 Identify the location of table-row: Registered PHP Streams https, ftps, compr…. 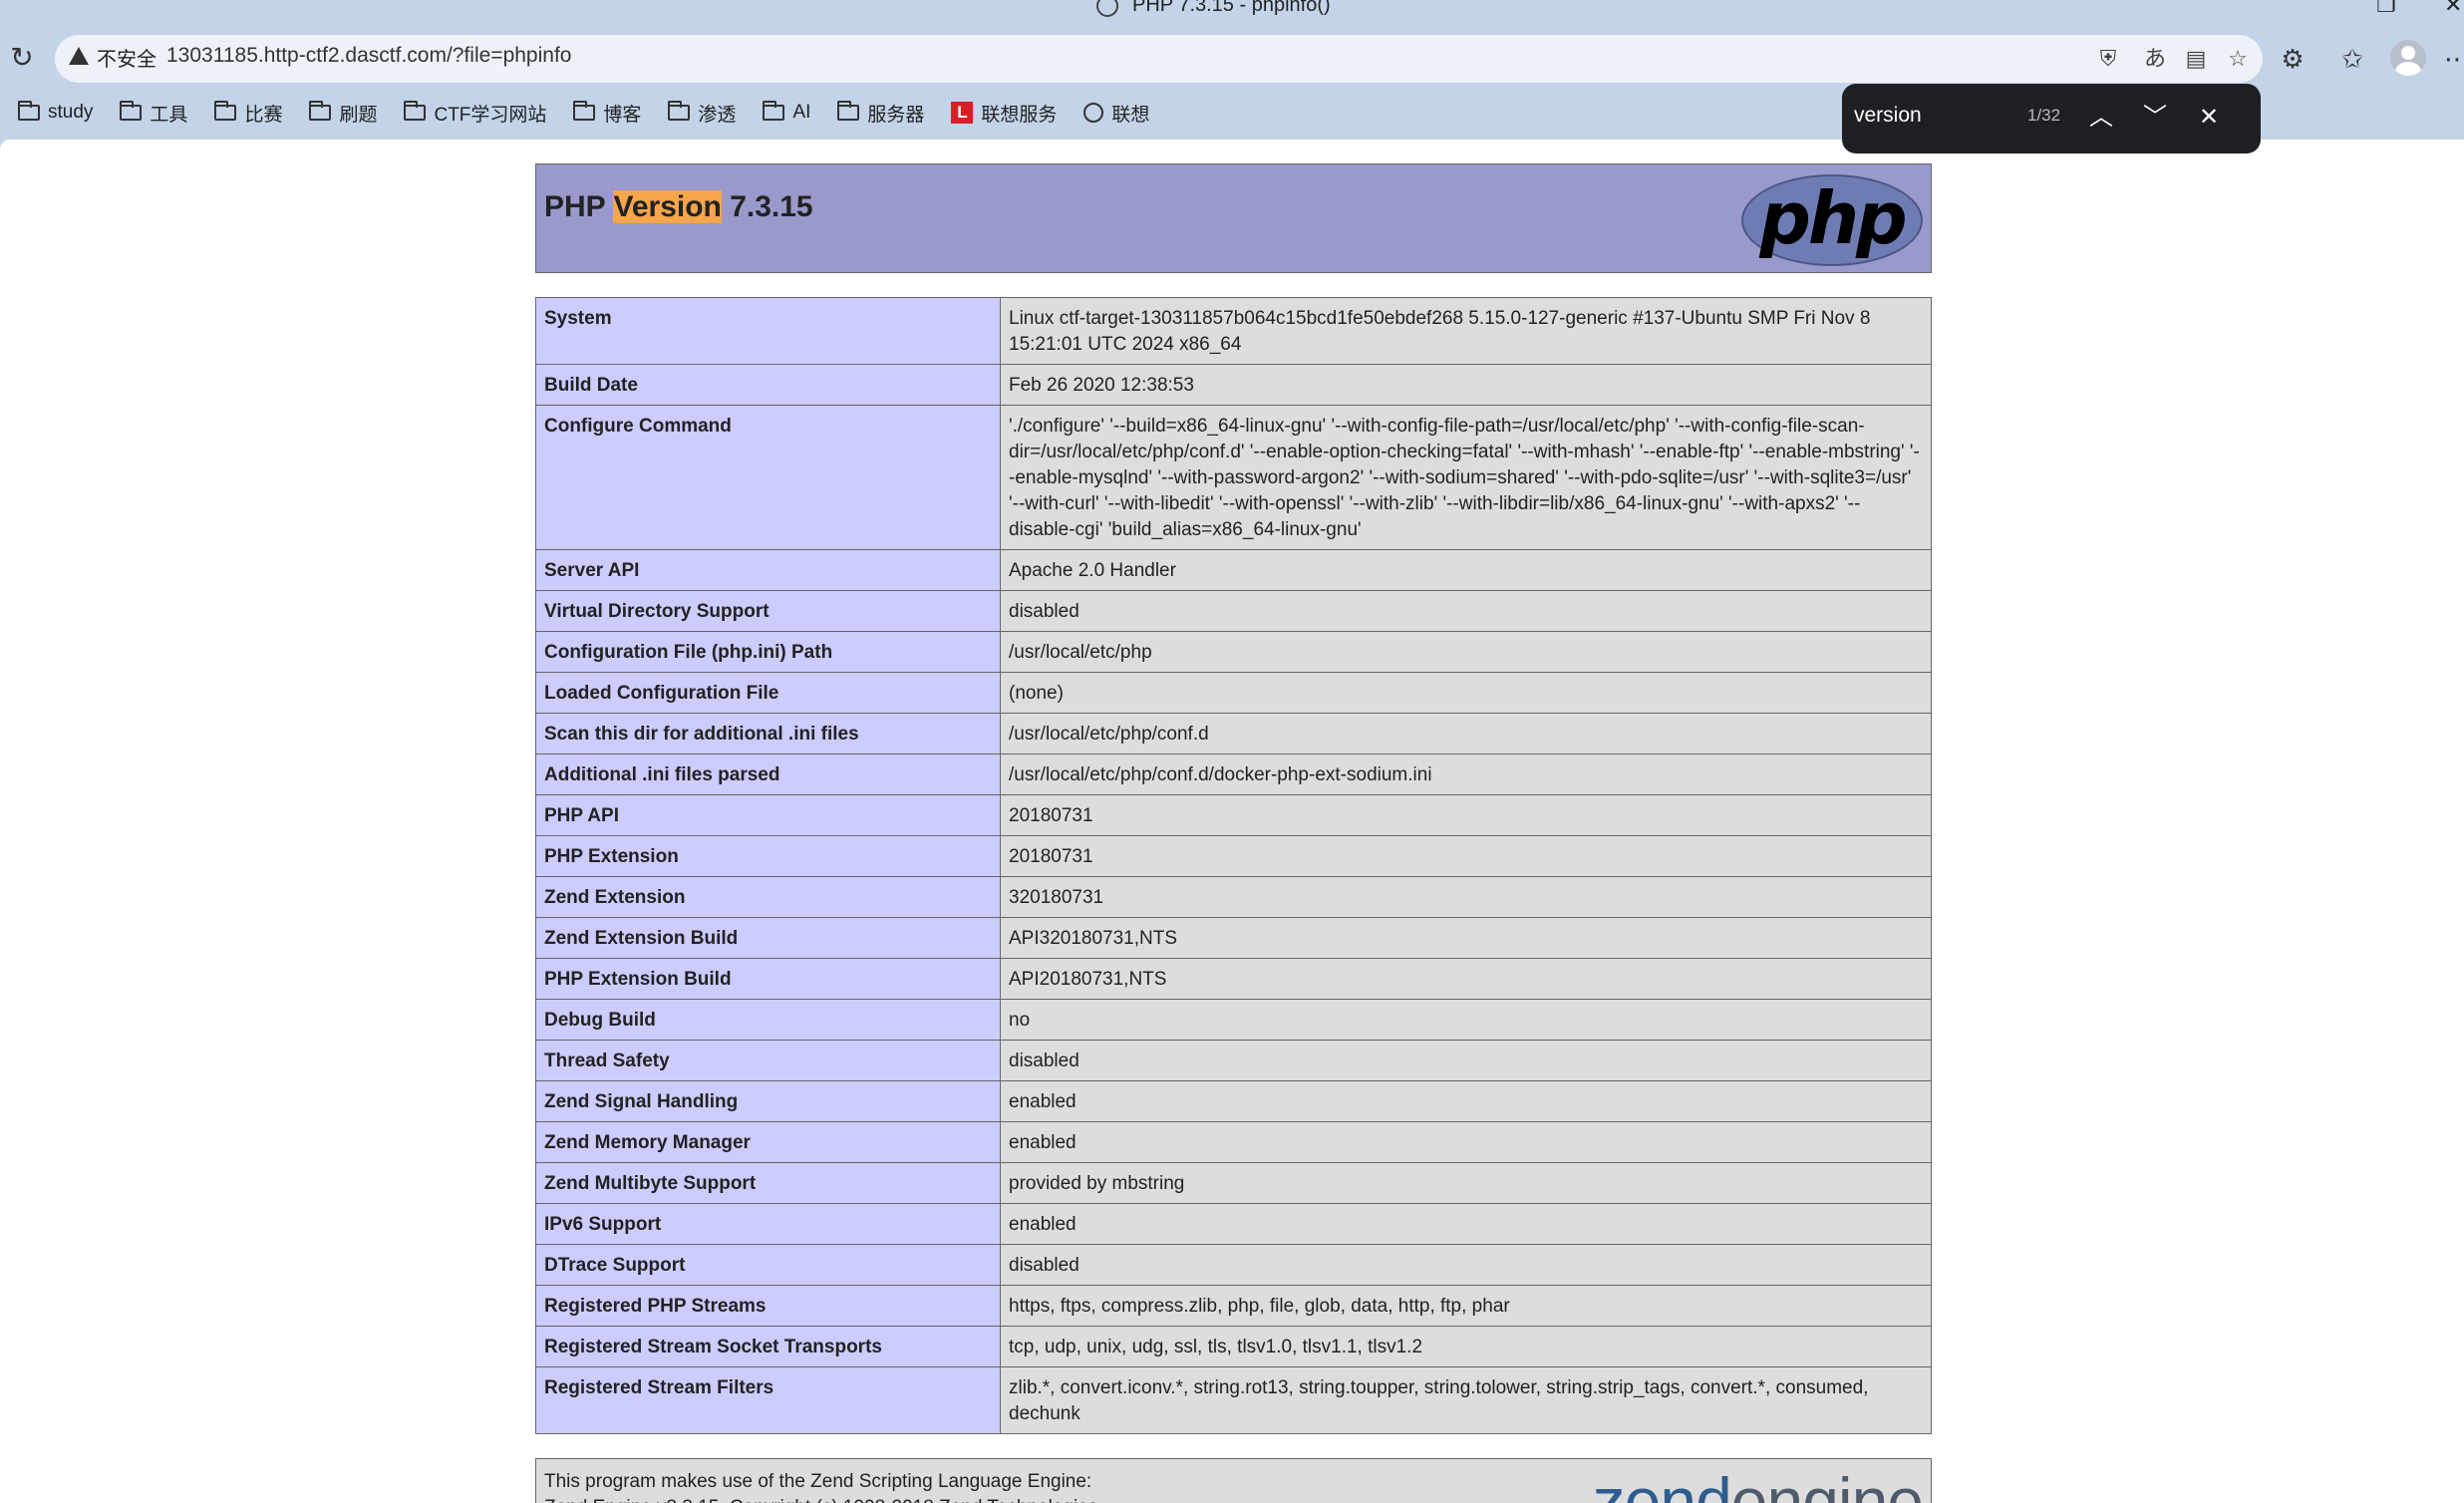
(1233, 1306).